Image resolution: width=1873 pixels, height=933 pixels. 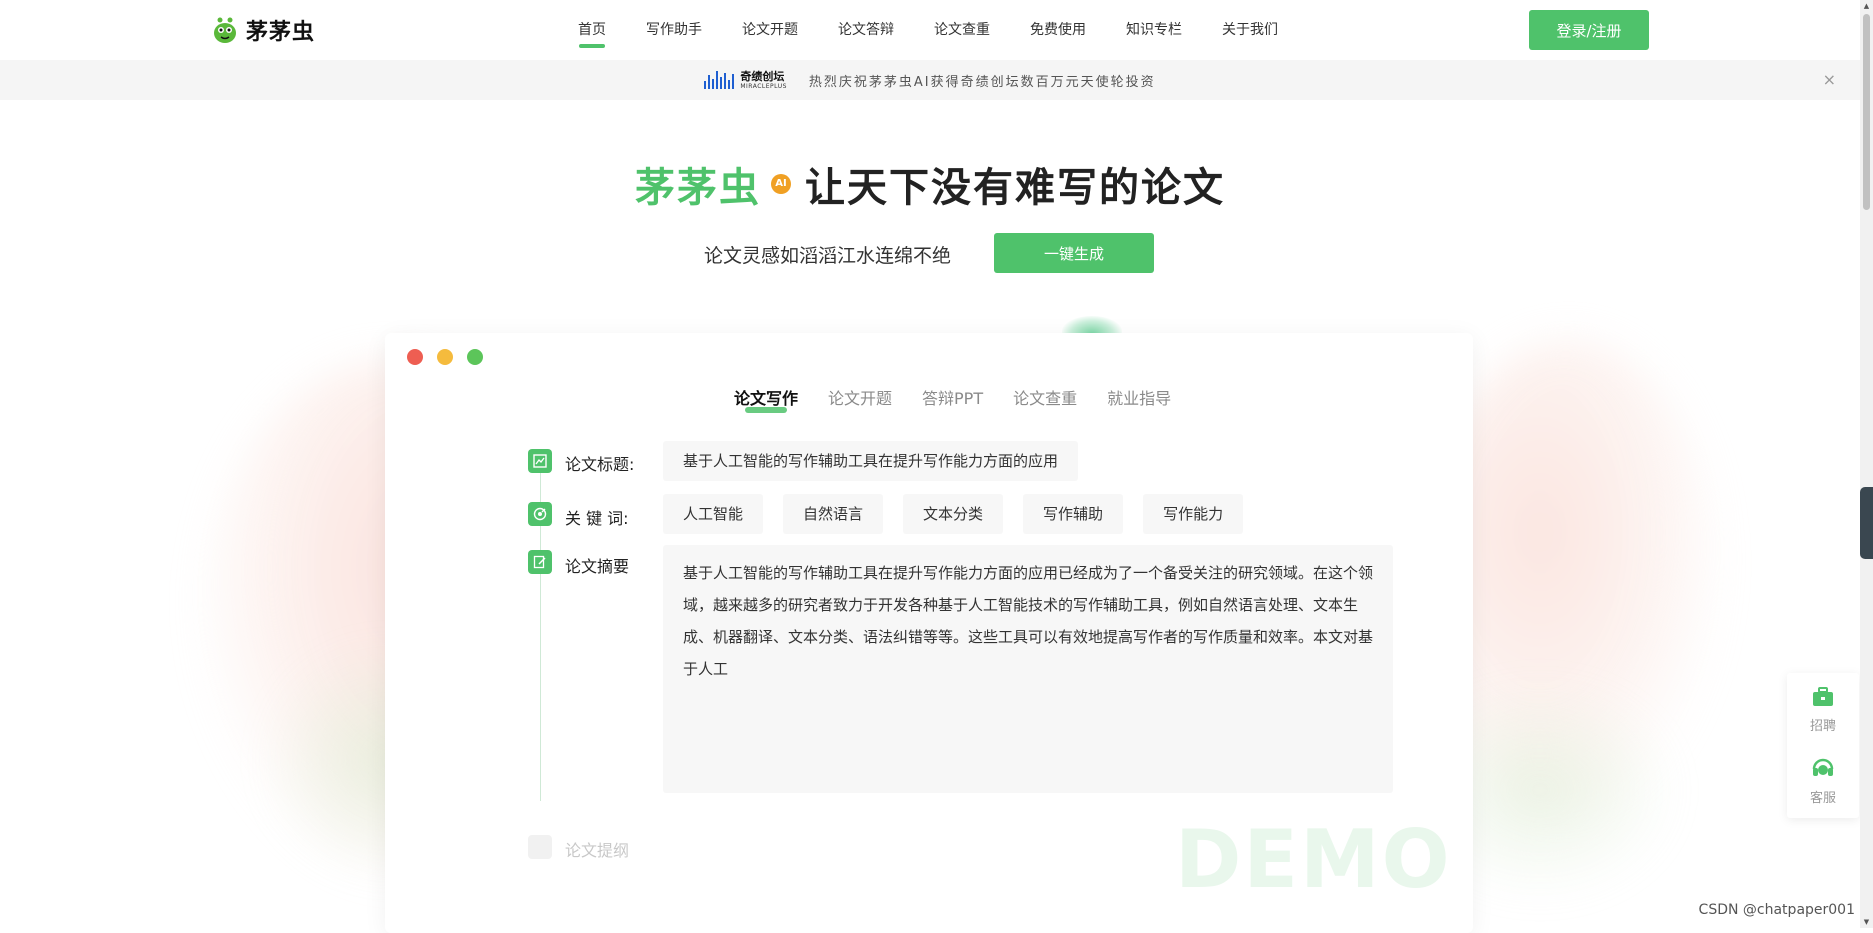 I want to click on keyword-chip: 写作能力, so click(x=1193, y=514).